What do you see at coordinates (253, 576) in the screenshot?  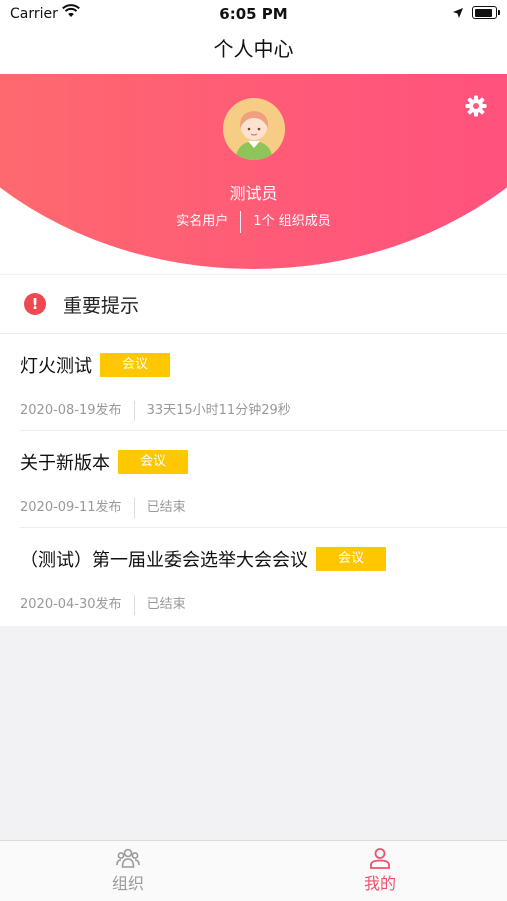 I see `list-item: （测试）第一届业委会选举大会会议 会议 2020-04-30发布 已结束` at bounding box center [253, 576].